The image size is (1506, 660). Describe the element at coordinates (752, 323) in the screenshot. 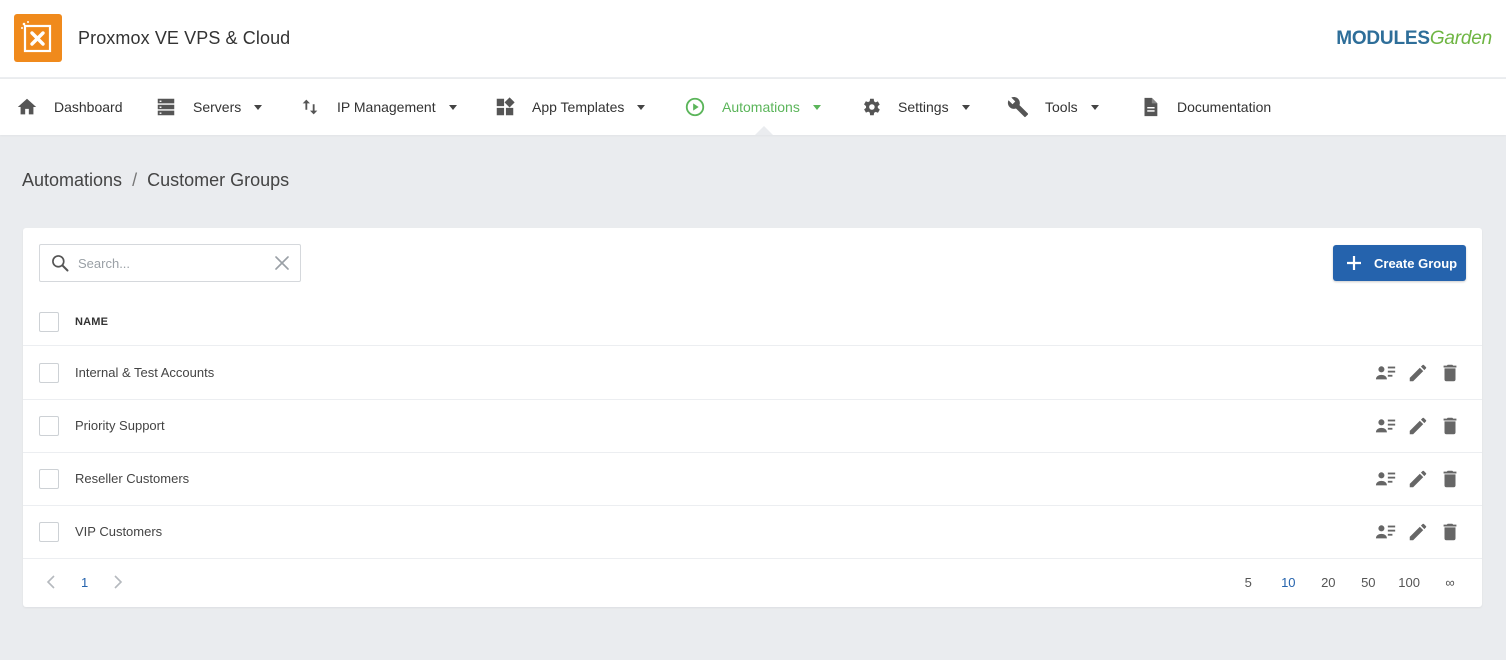

I see `table-header: NAME` at that location.